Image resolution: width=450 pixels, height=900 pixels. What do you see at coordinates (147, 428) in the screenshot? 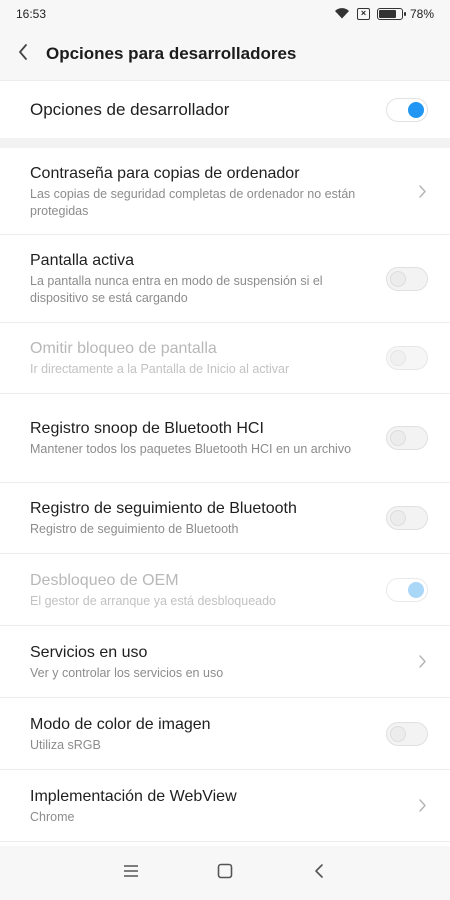
I see `setting-title: Registro snoop de Bluetooth HCI` at bounding box center [147, 428].